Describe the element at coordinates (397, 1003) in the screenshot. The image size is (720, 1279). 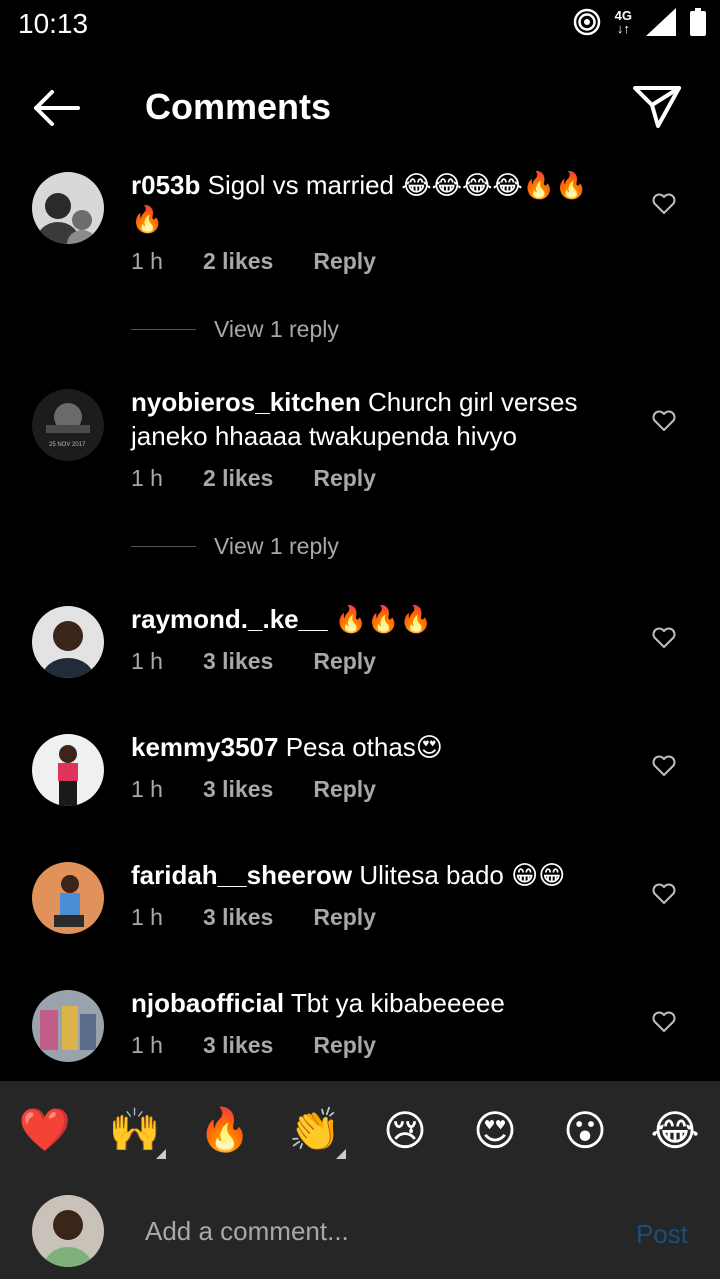
I see `comment-body: Tbt ya kibabeeeee` at that location.